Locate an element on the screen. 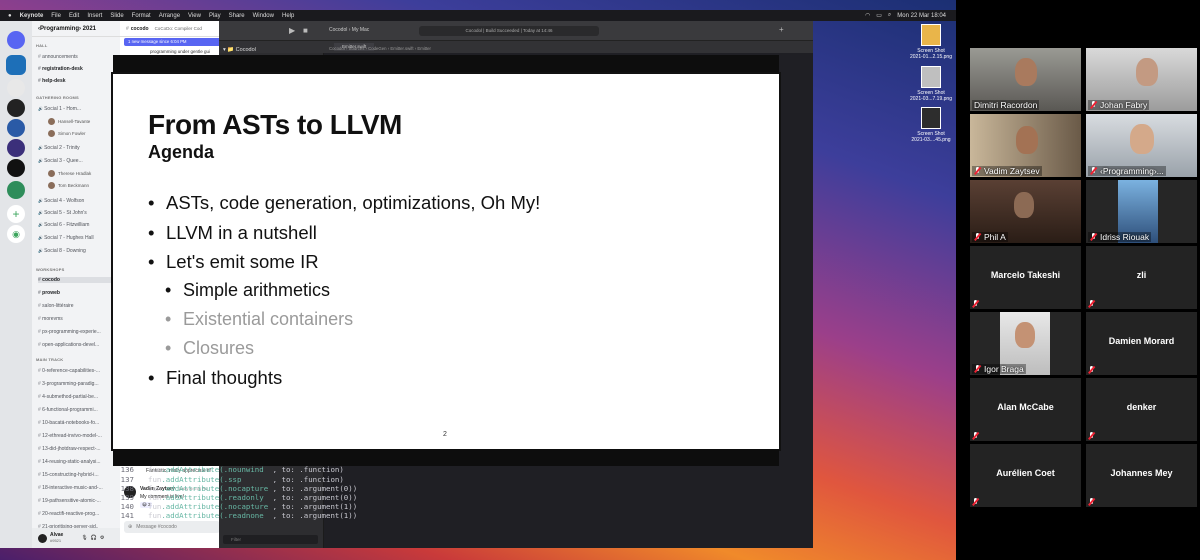 The height and width of the screenshot is (560, 1200). stop-button: ■ is located at coordinates (305, 30).